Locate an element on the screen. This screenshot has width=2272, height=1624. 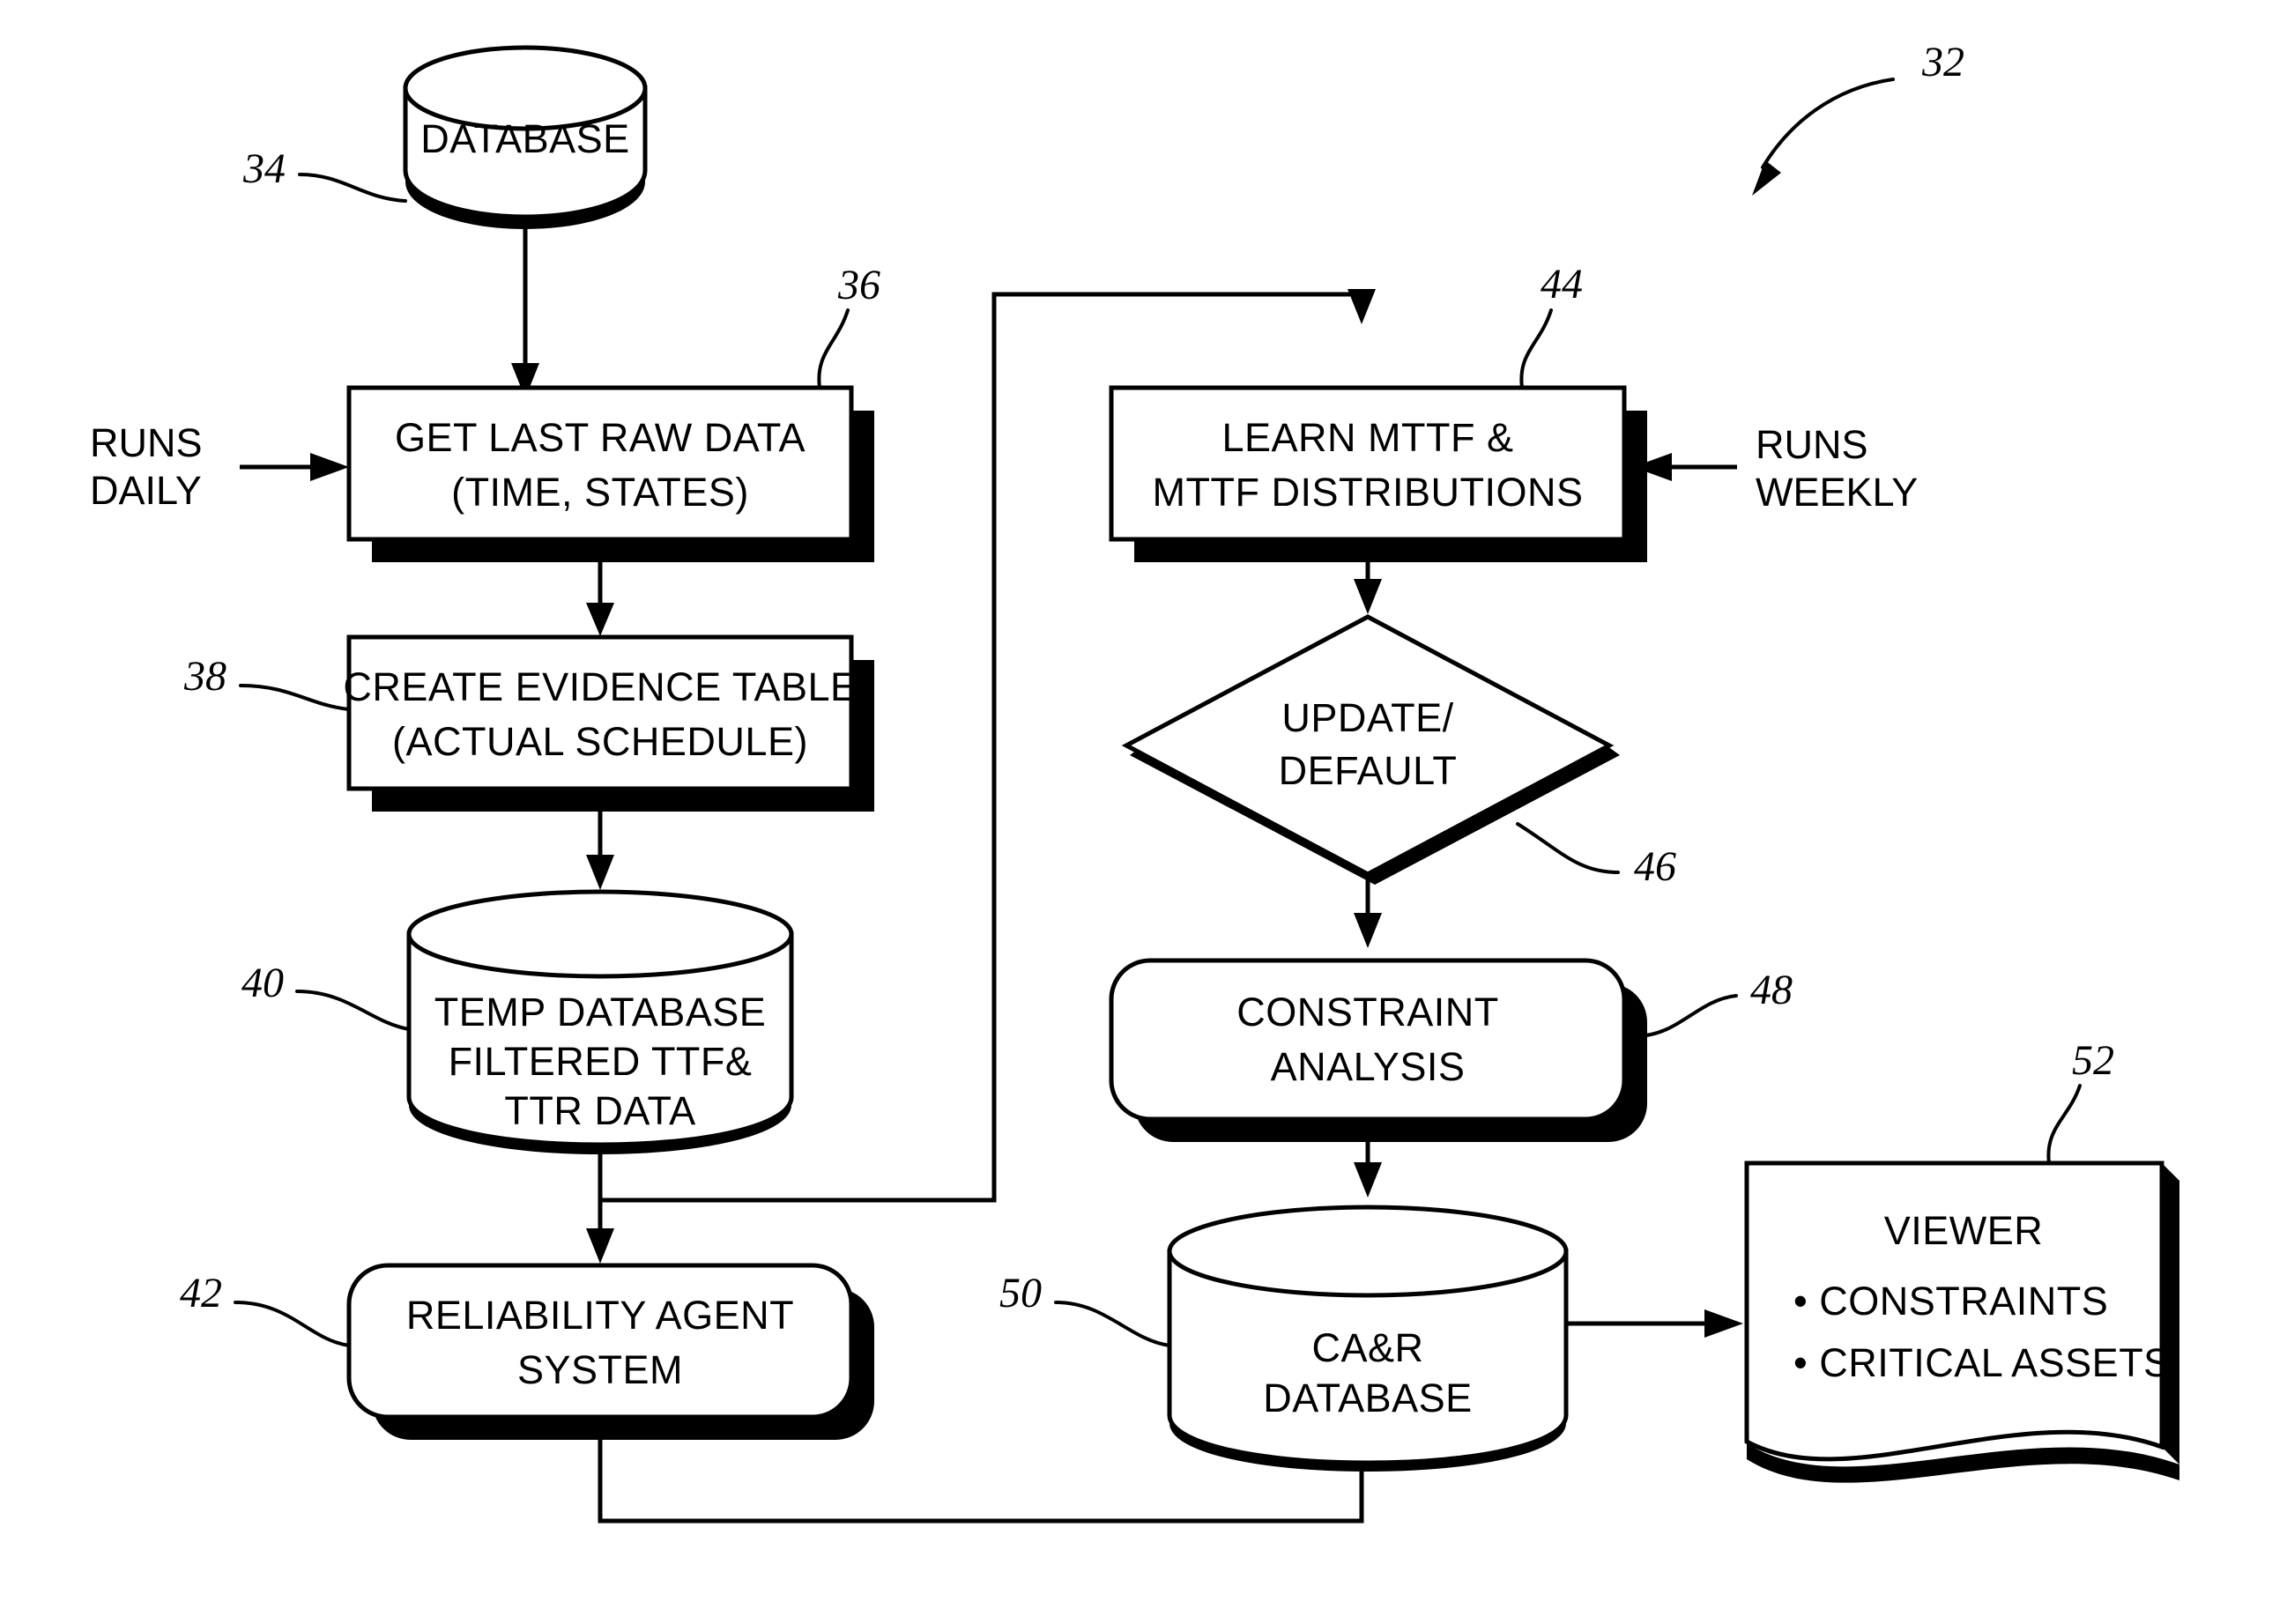
arrow-car-db-to-viewer is located at coordinates (1654, 1323).